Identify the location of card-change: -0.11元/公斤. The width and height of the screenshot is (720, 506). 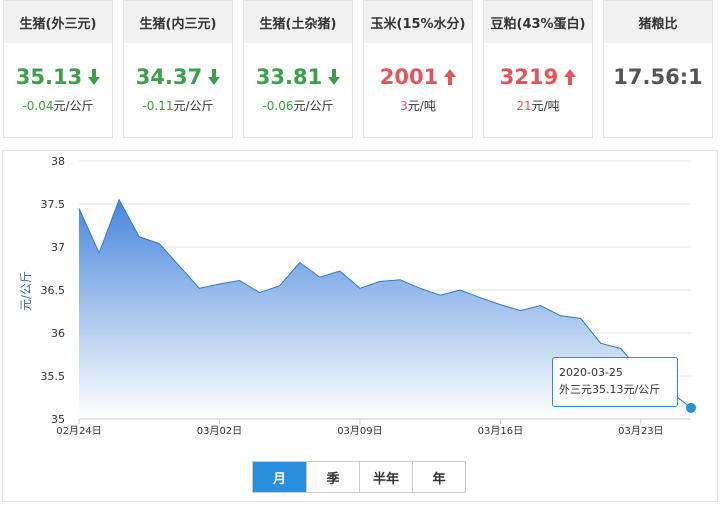
(178, 105).